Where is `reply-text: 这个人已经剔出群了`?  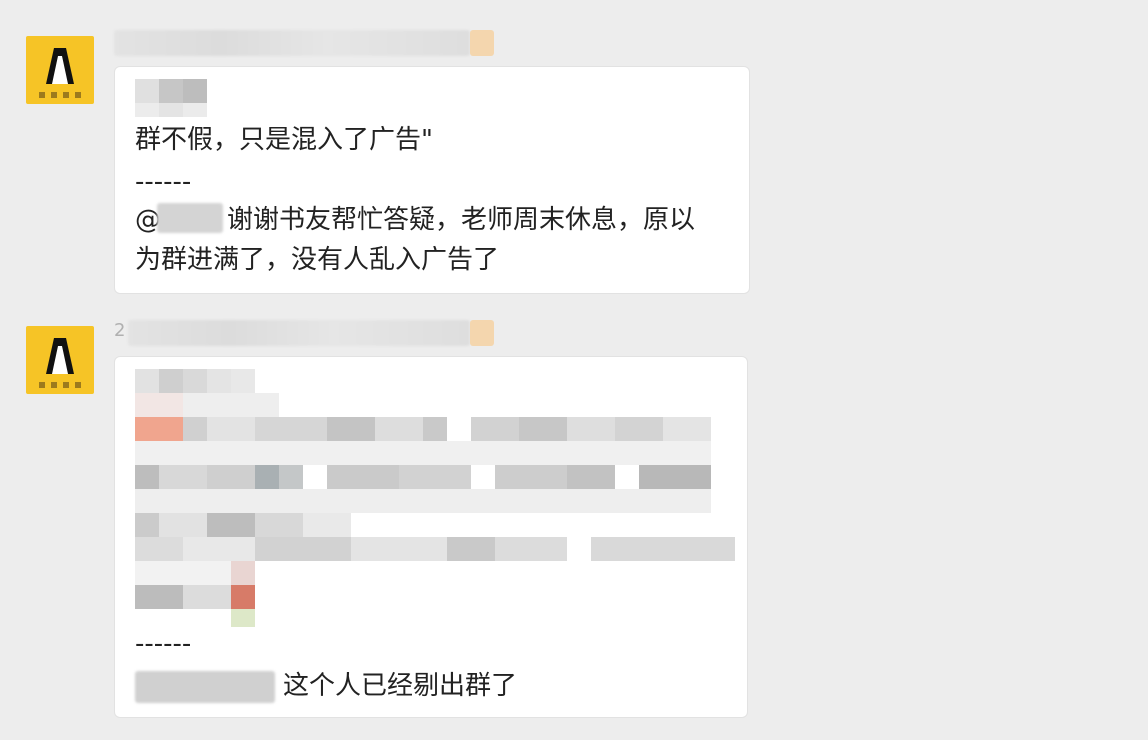
reply-text: 这个人已经剔出群了 is located at coordinates (400, 686).